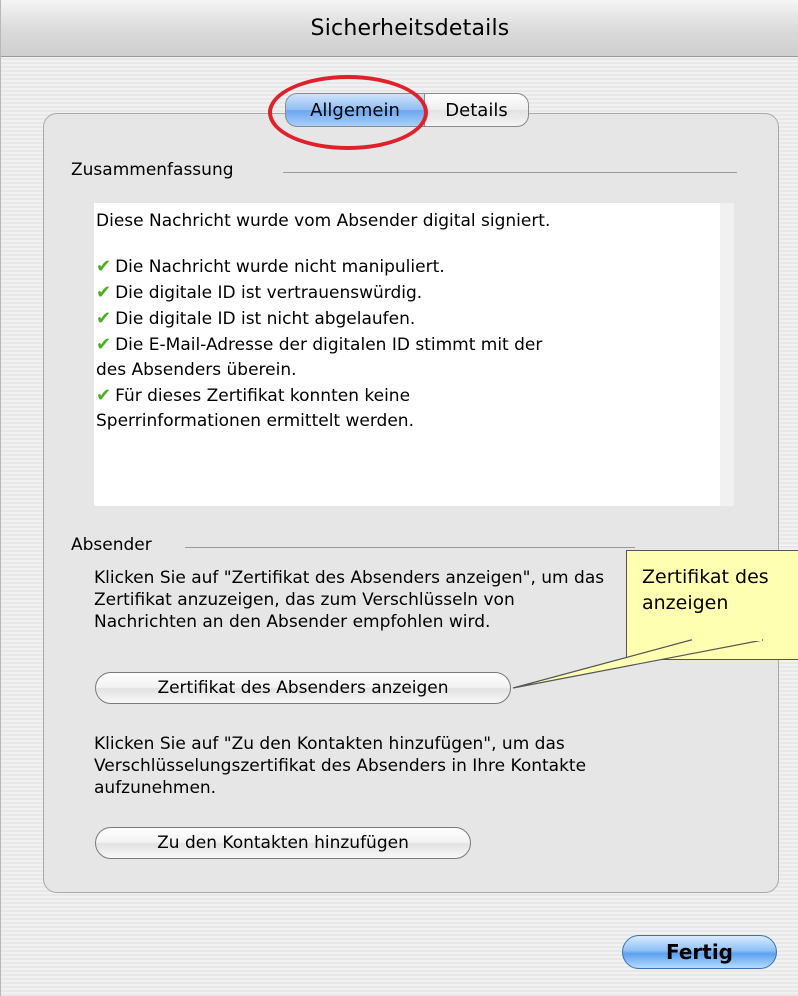 Image resolution: width=798 pixels, height=996 pixels. What do you see at coordinates (152, 170) in the screenshot?
I see `summary-heading: Zusammenfassung` at bounding box center [152, 170].